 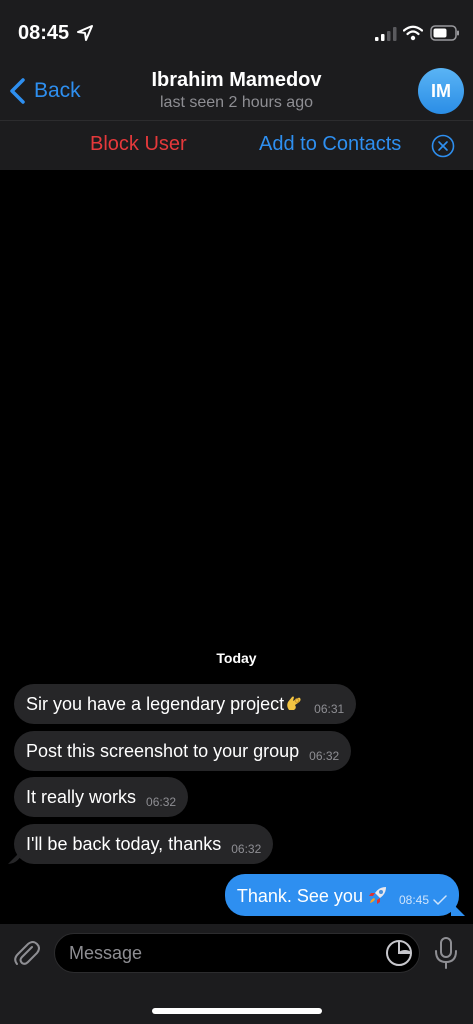 I want to click on microphone-icon, so click(x=446, y=953).